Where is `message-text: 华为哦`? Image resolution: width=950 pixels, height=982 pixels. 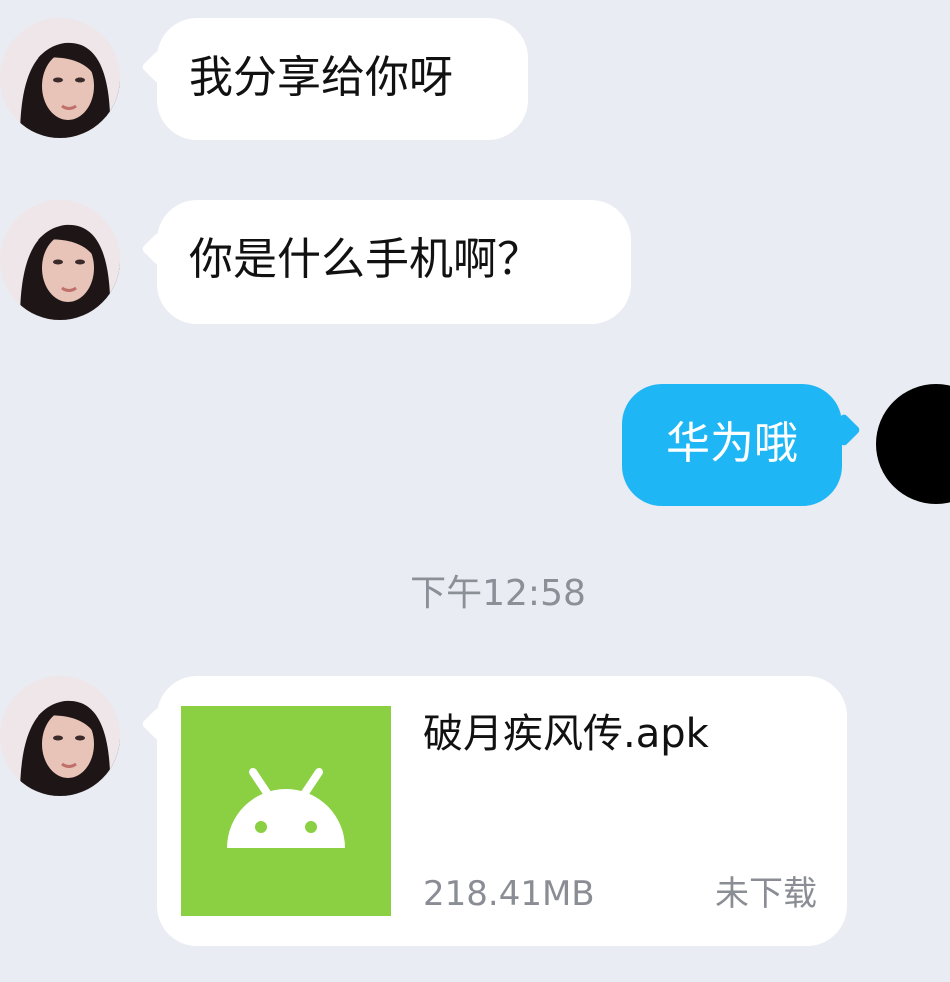
message-text: 华为哦 is located at coordinates (732, 443).